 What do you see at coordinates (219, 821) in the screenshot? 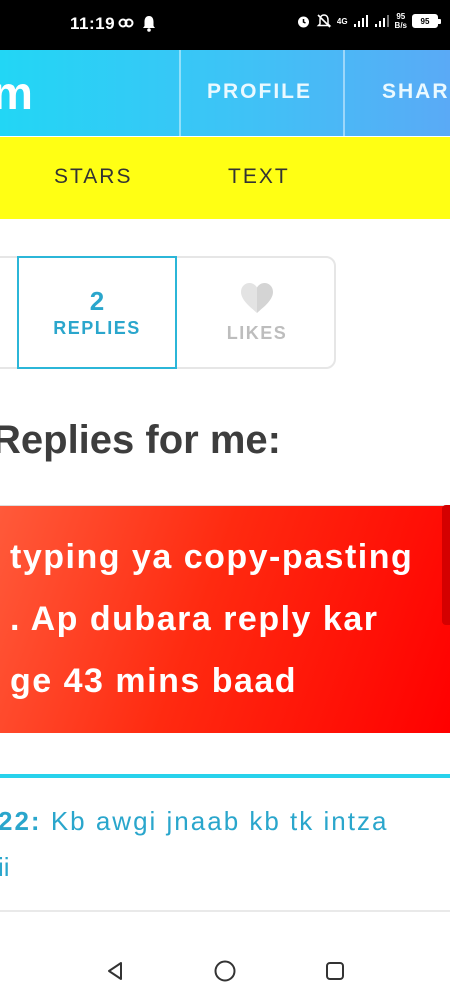
I see `reply-message: Kb awgi jnaab kb tk intza` at bounding box center [219, 821].